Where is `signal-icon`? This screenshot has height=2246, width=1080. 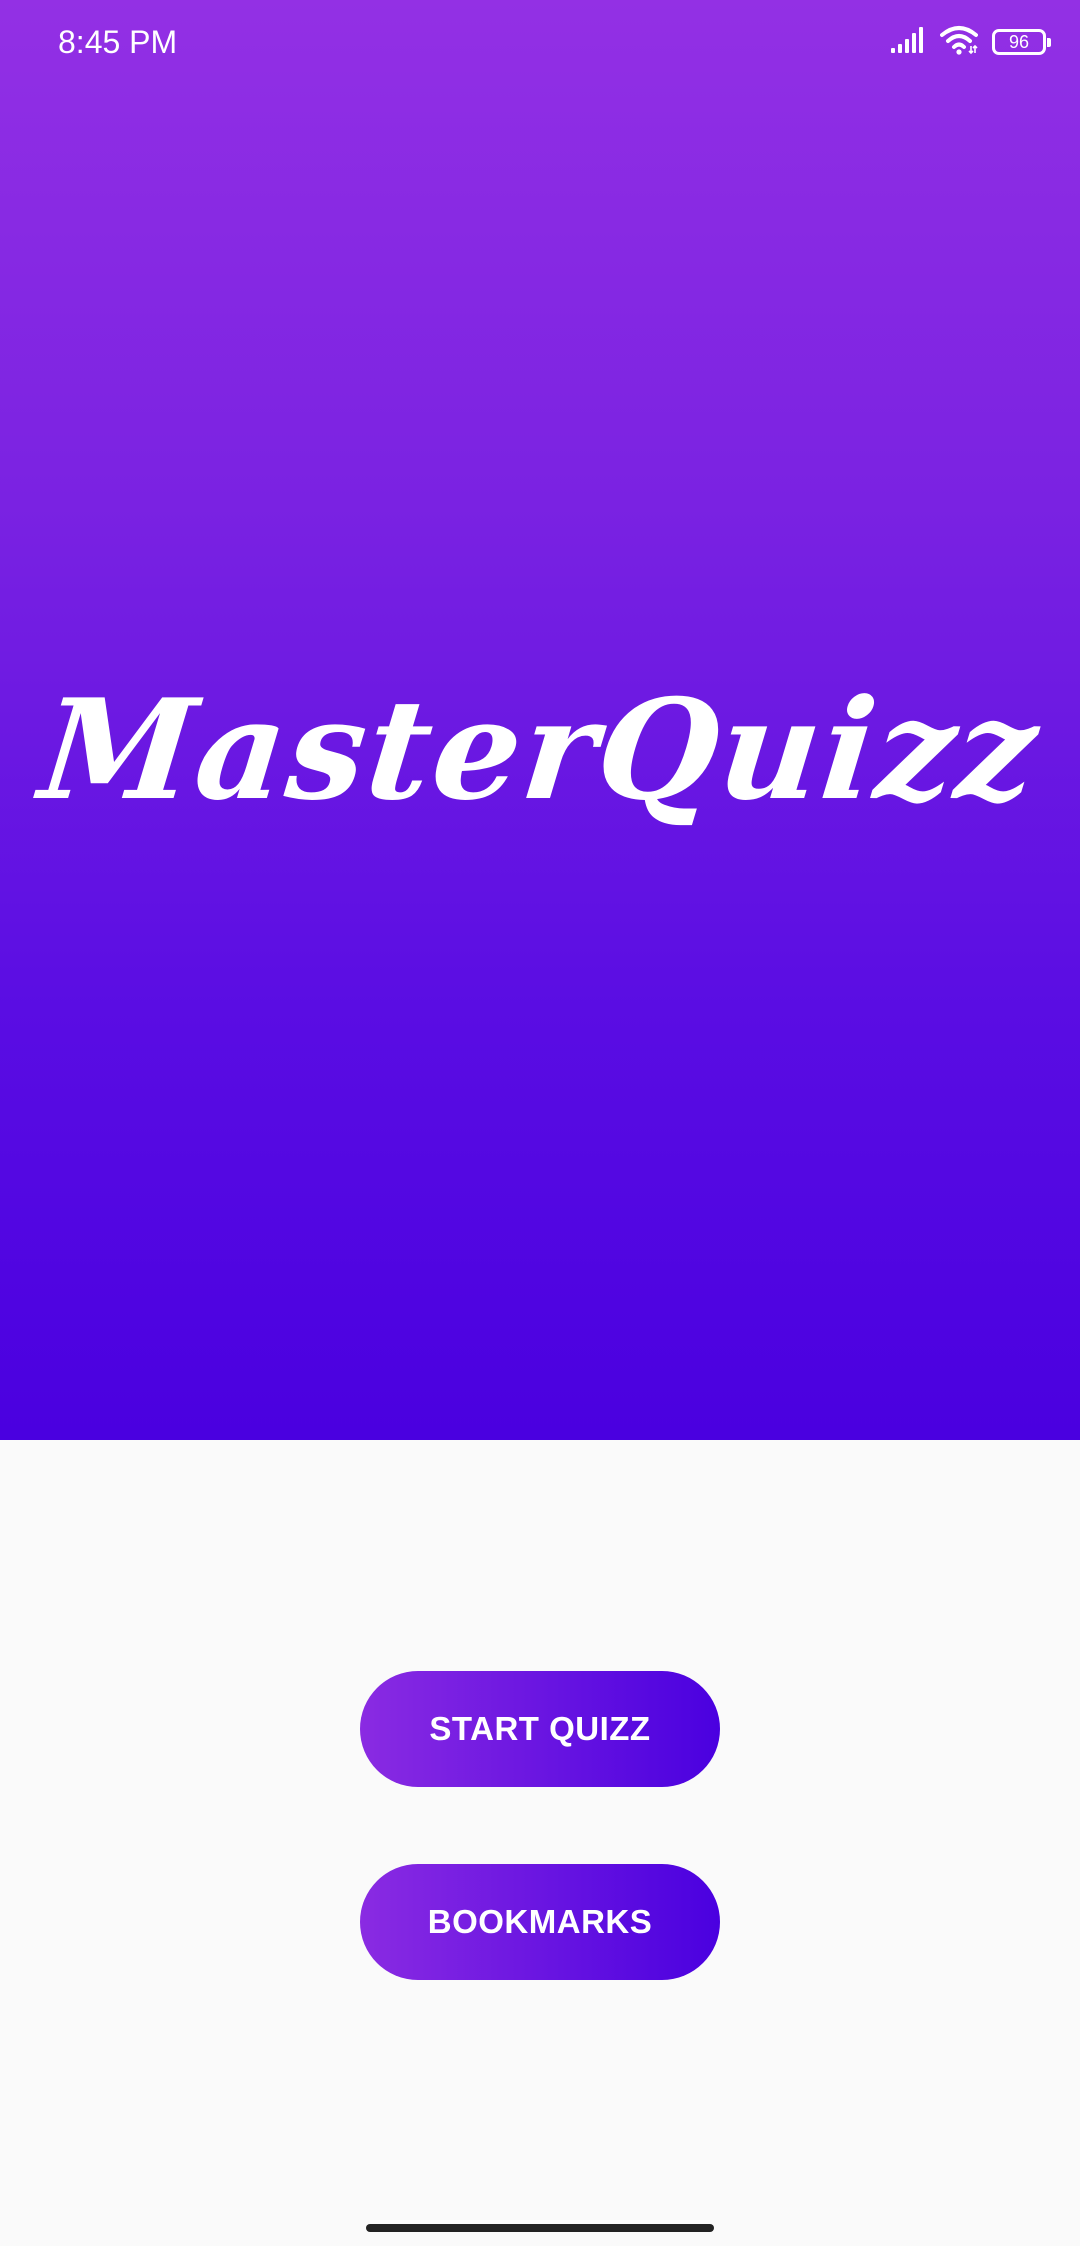
signal-icon is located at coordinates (908, 42).